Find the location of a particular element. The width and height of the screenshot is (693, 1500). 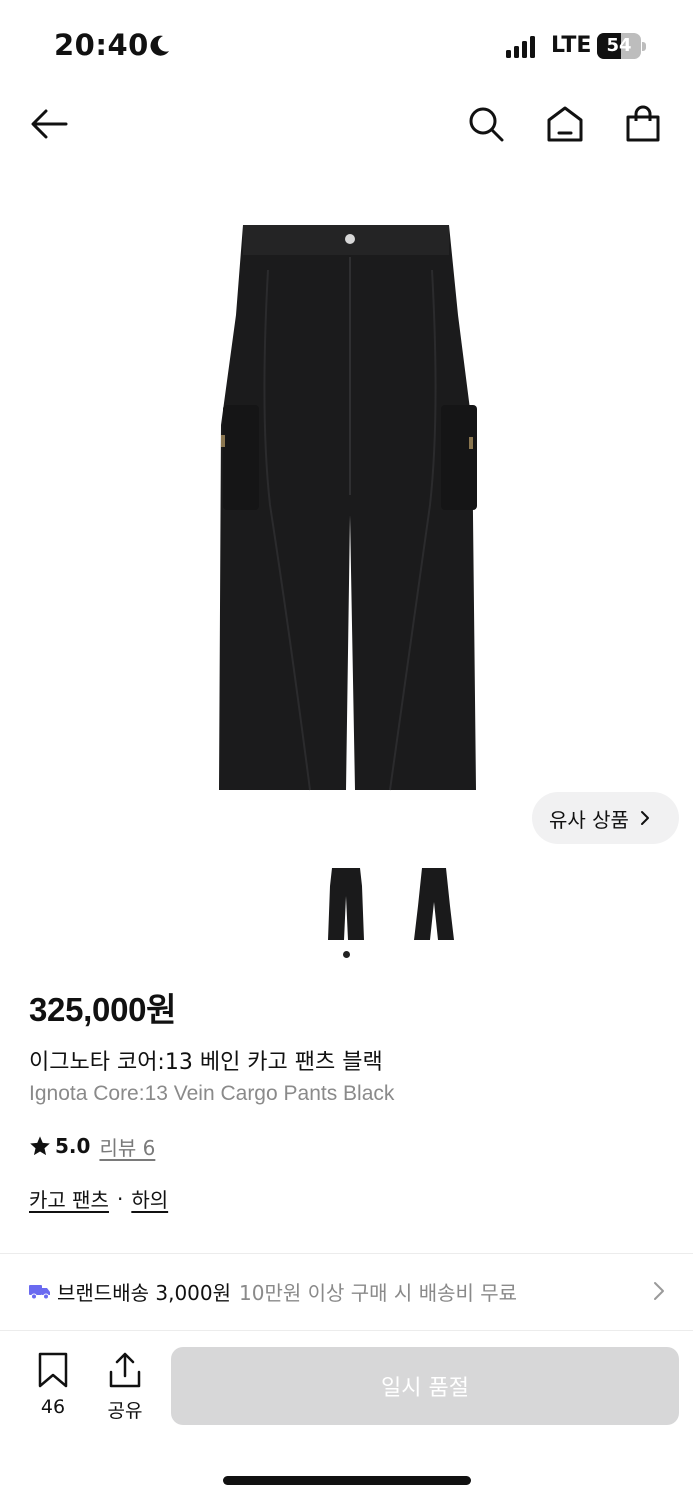

status-bar: 20:40 LTE 54 is located at coordinates (346, 46).